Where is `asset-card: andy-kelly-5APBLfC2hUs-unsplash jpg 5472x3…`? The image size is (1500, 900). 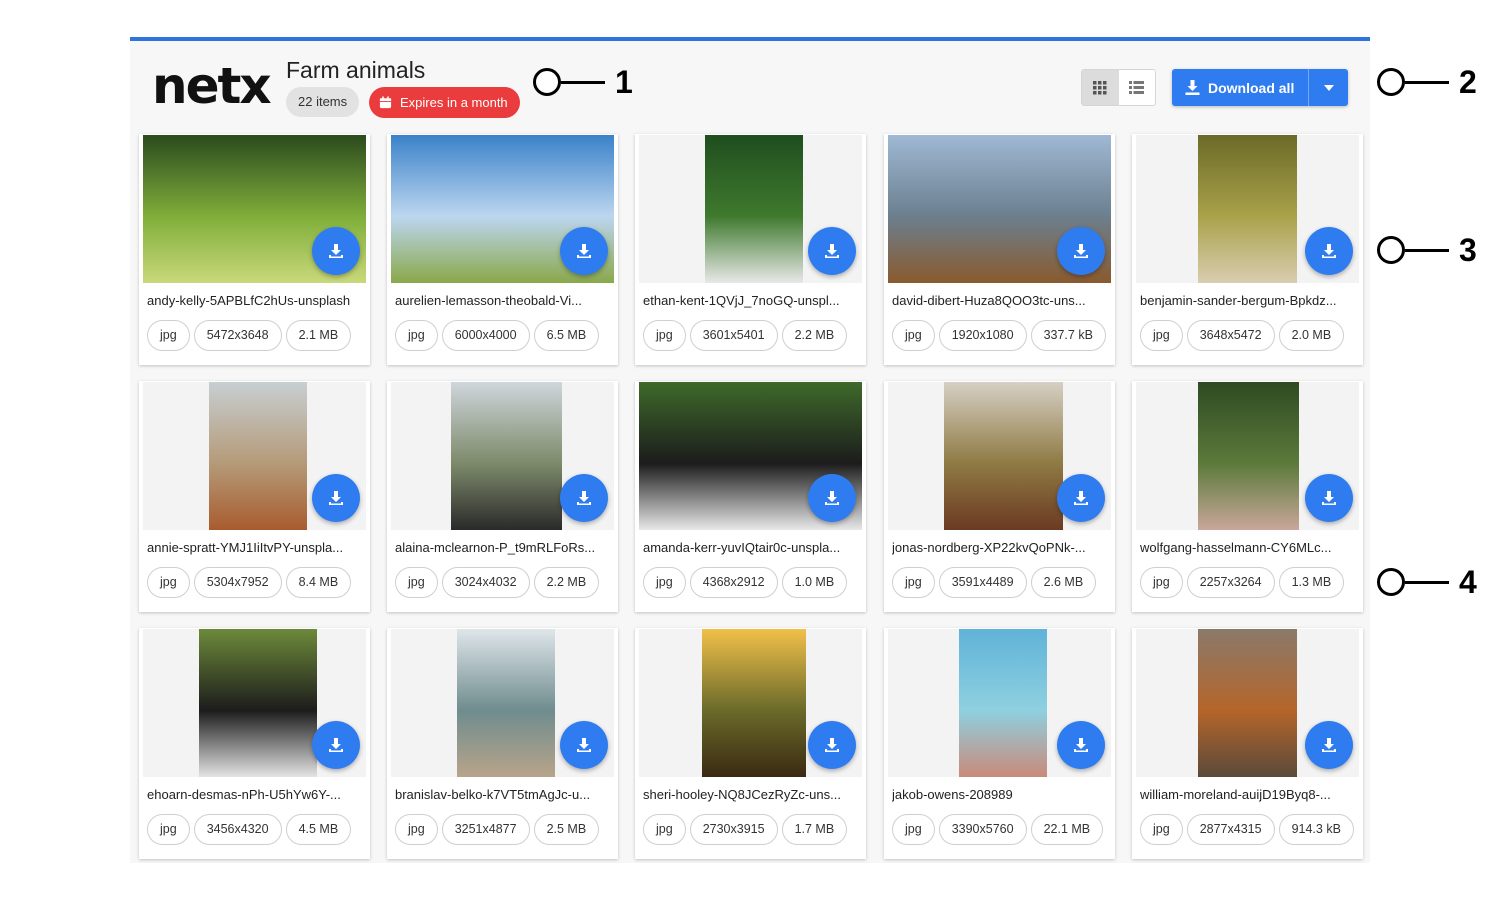
asset-card: andy-kelly-5APBLfC2hUs-unsplash jpg 5472x3… is located at coordinates (254, 249).